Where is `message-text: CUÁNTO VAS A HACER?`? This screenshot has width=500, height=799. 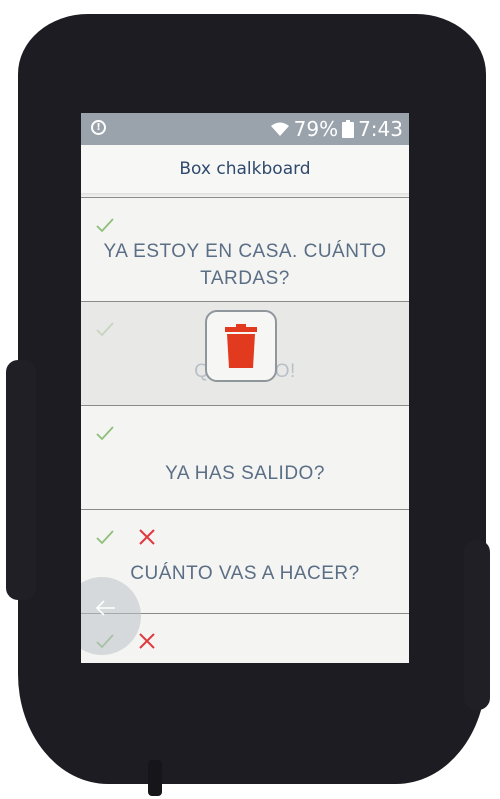 message-text: CUÁNTO VAS A HACER? is located at coordinates (245, 573).